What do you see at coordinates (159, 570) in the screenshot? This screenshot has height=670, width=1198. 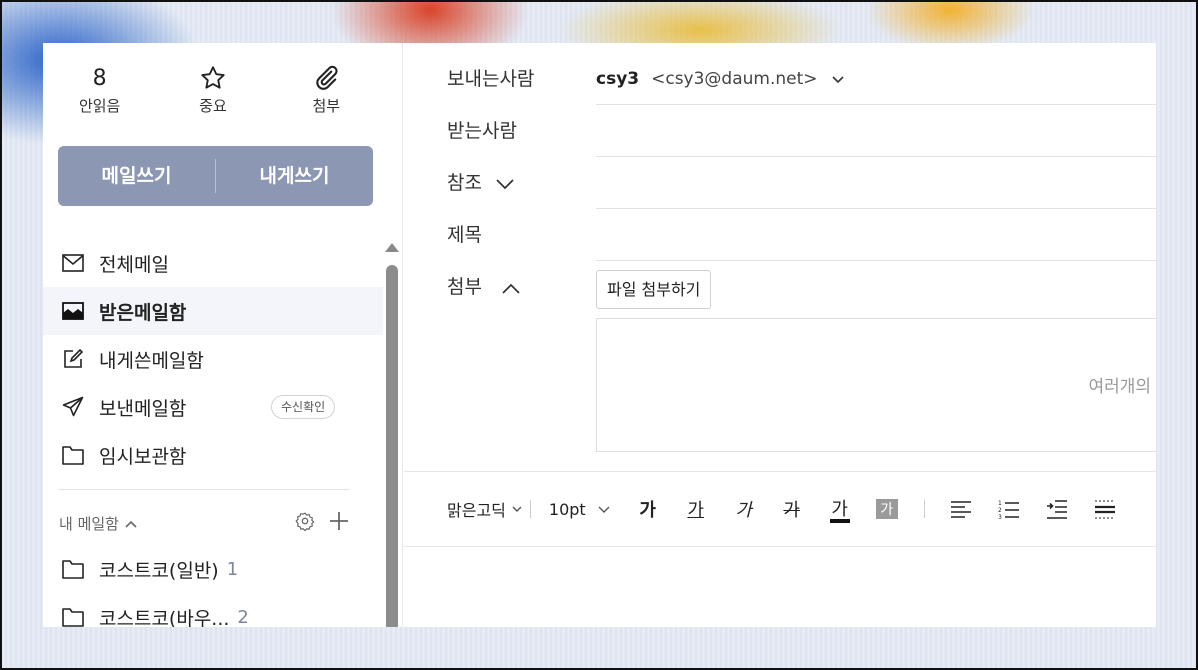 I see `folder-label: 코스트코(일반)` at bounding box center [159, 570].